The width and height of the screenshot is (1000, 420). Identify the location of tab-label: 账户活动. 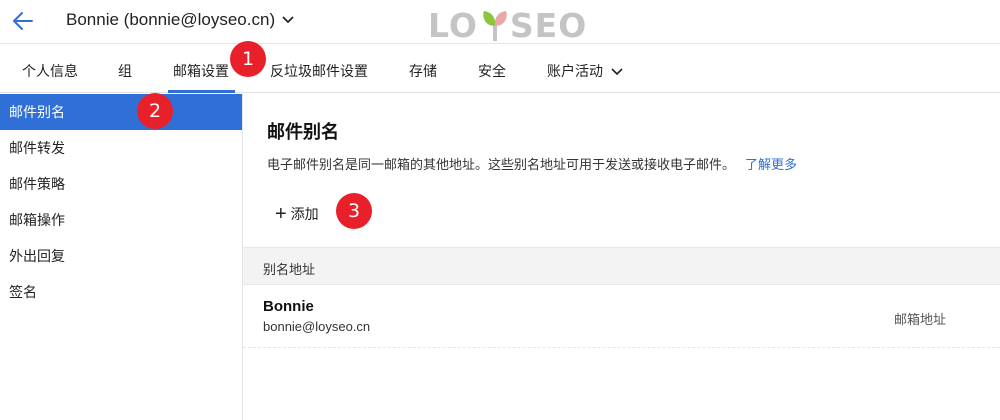
(575, 71).